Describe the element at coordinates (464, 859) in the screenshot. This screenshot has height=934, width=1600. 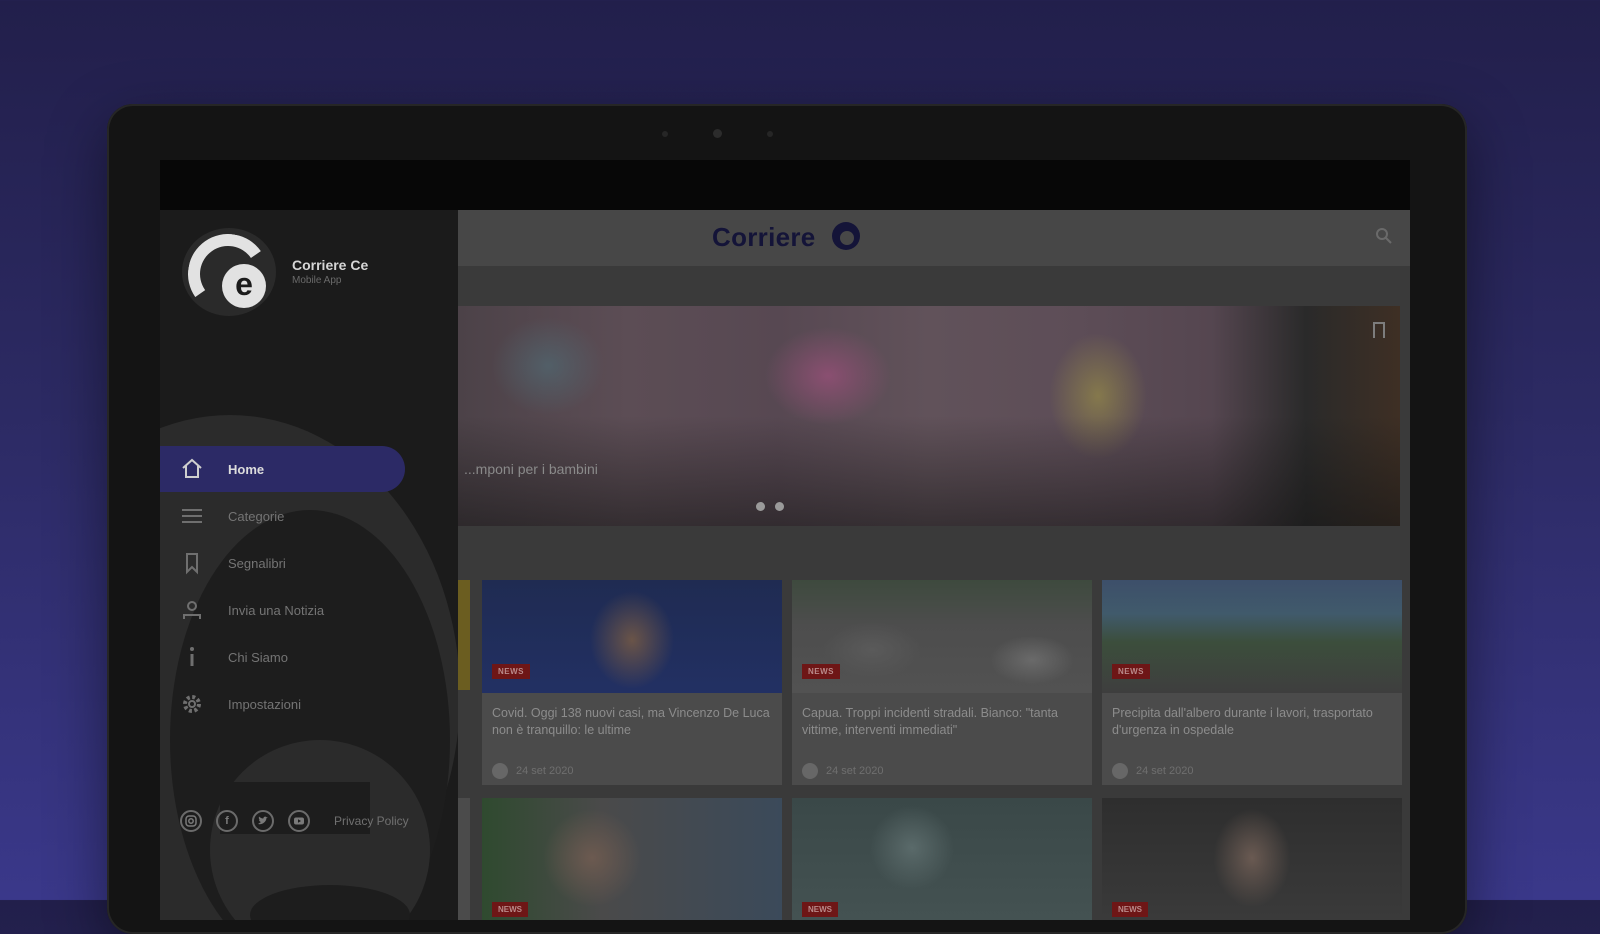
I see `partial-card-left-row2` at that location.